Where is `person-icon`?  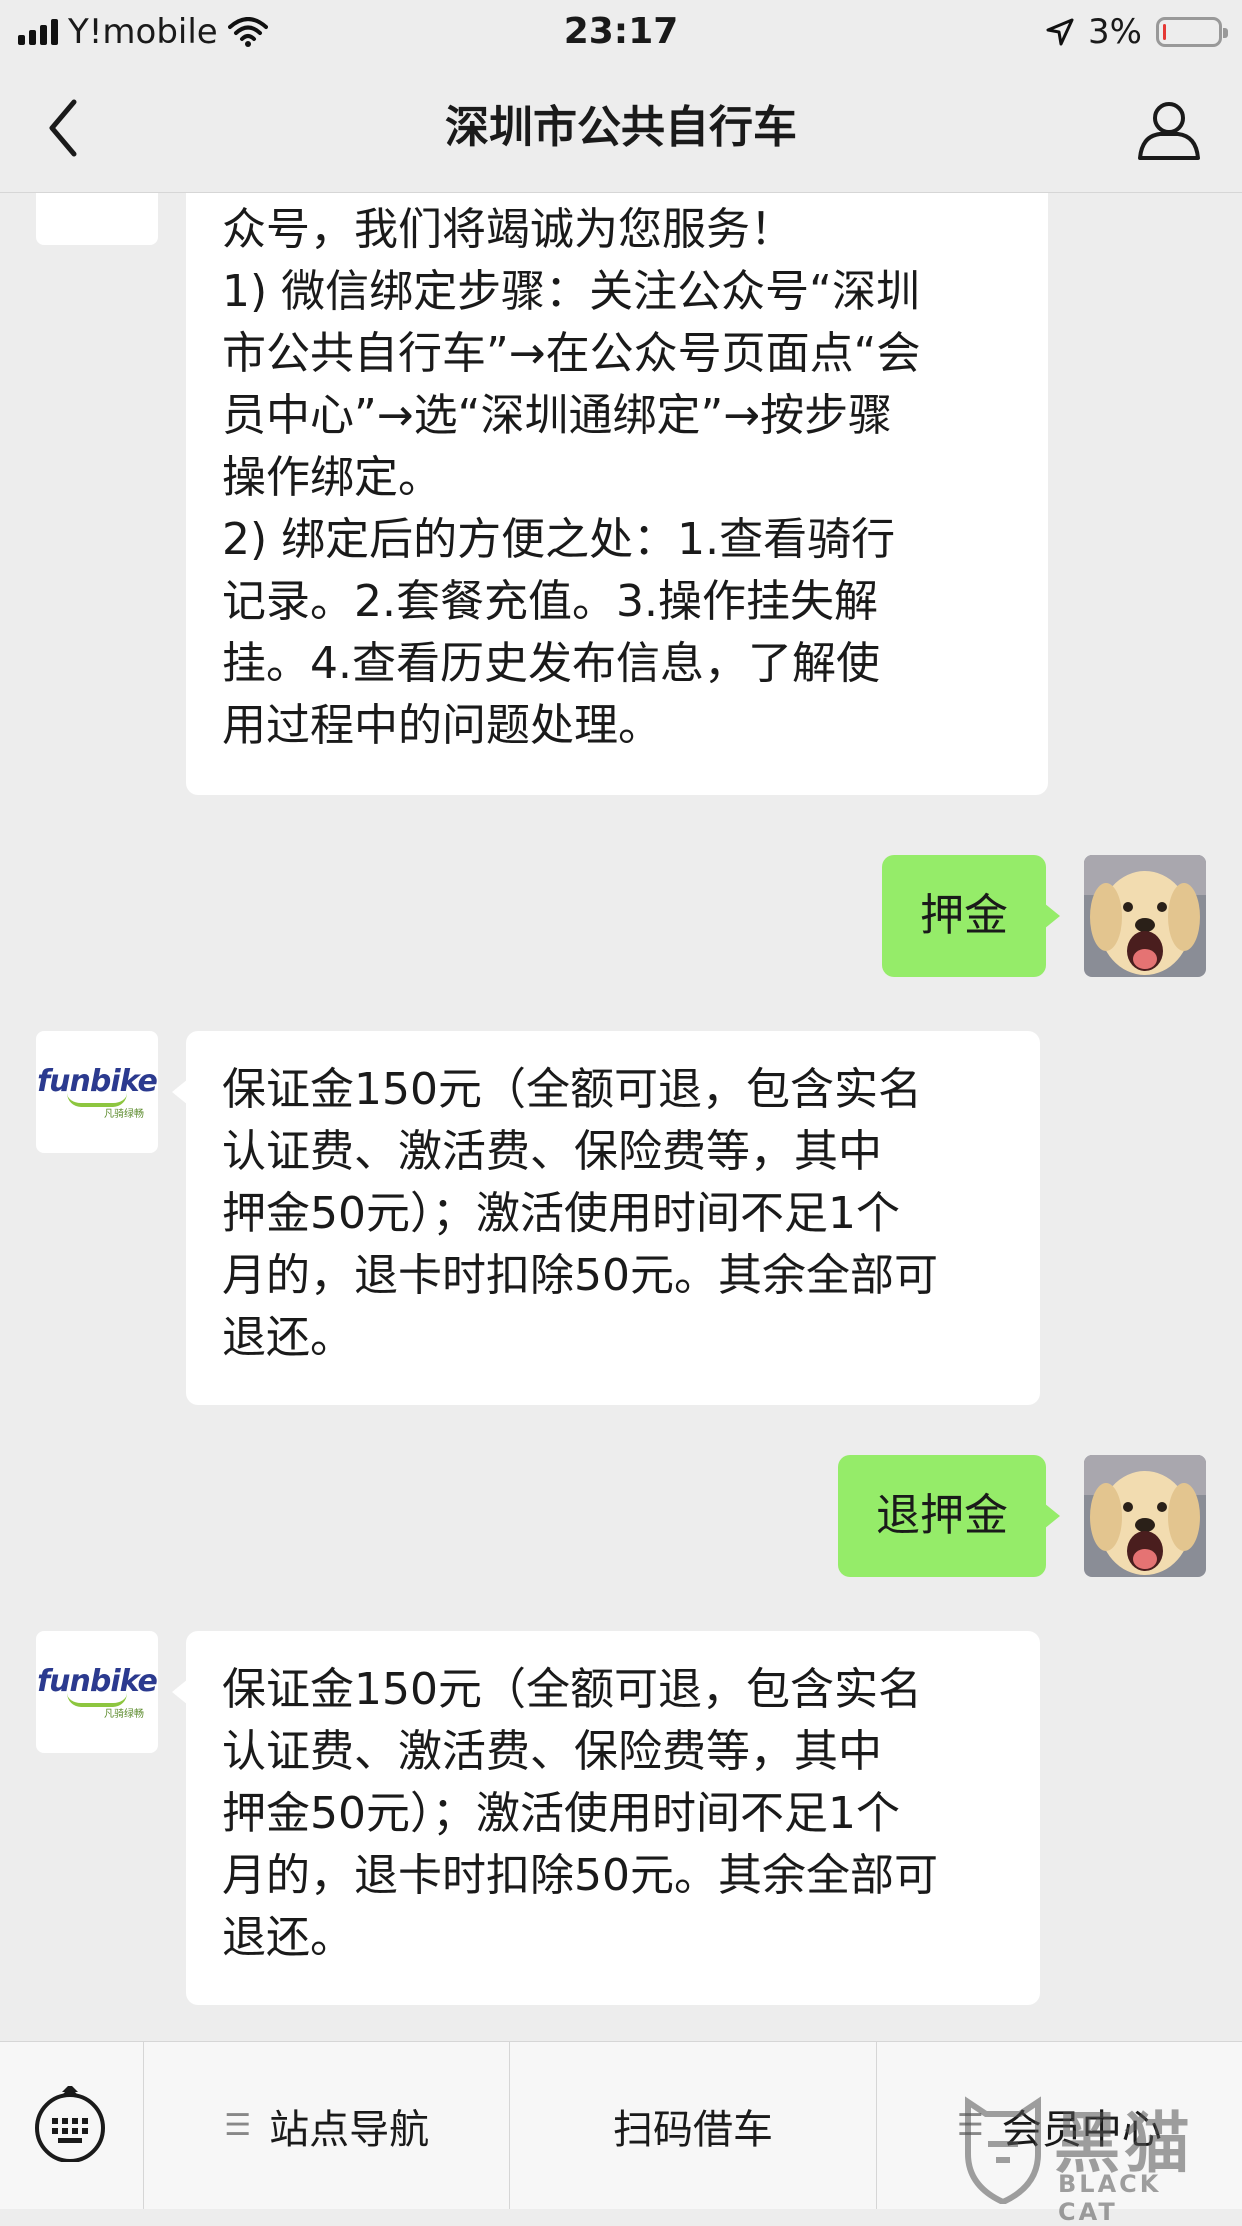 person-icon is located at coordinates (1169, 129).